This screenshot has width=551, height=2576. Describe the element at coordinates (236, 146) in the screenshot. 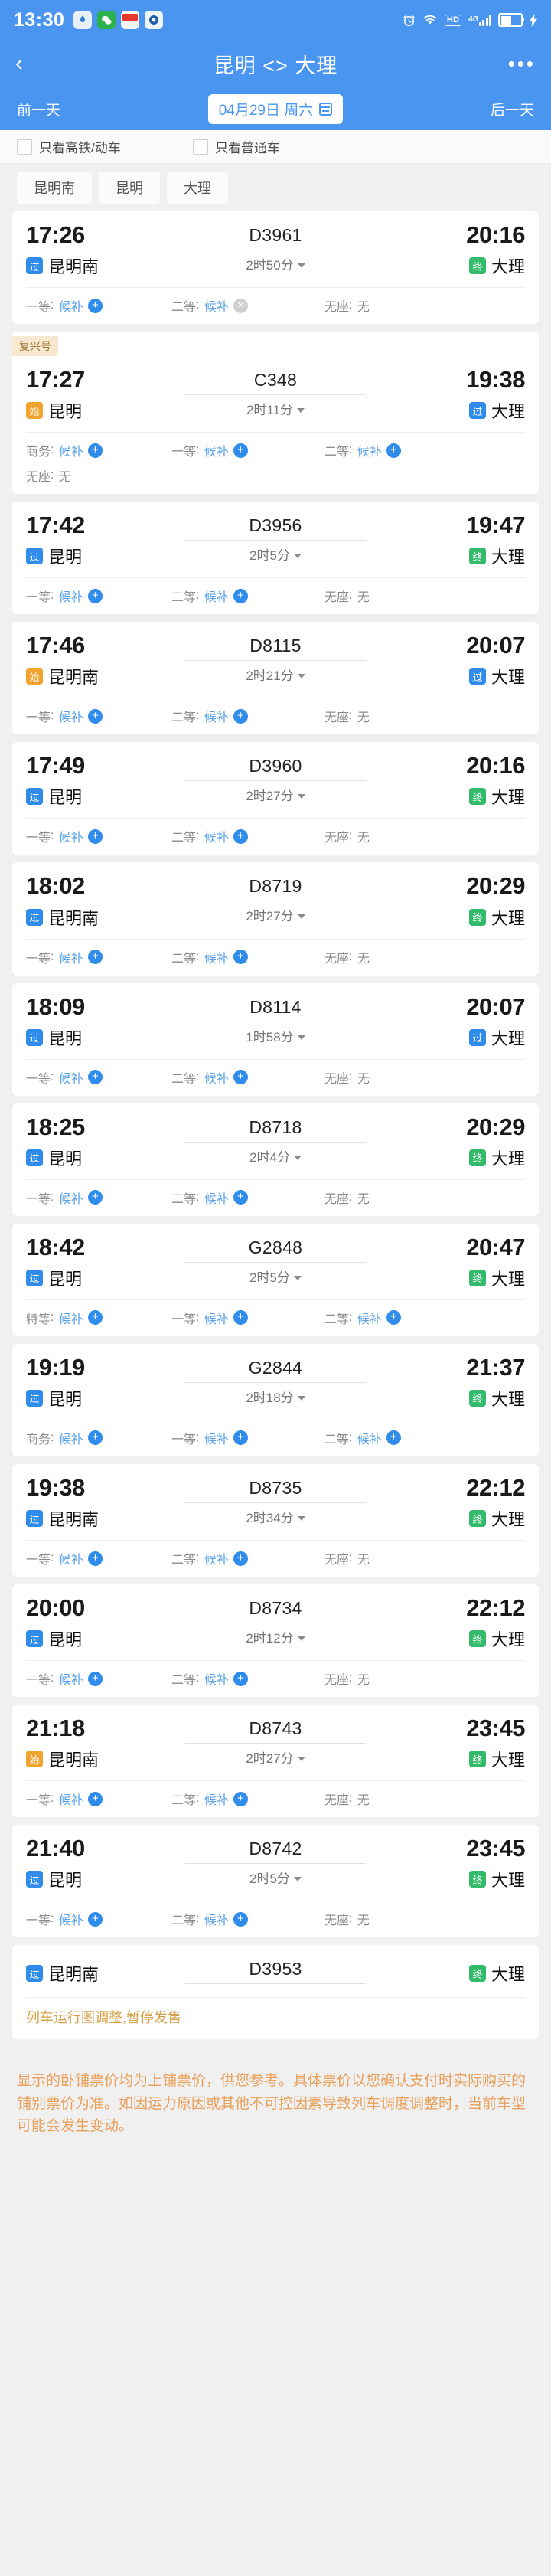

I see `filter-normal-train-only: 只看普通车` at that location.